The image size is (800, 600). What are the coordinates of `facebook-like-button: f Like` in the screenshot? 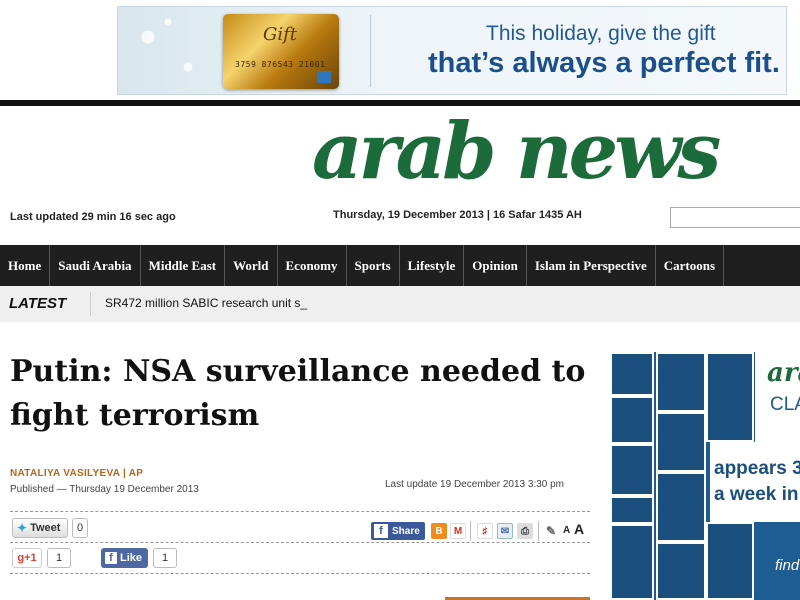 It's located at (124, 558).